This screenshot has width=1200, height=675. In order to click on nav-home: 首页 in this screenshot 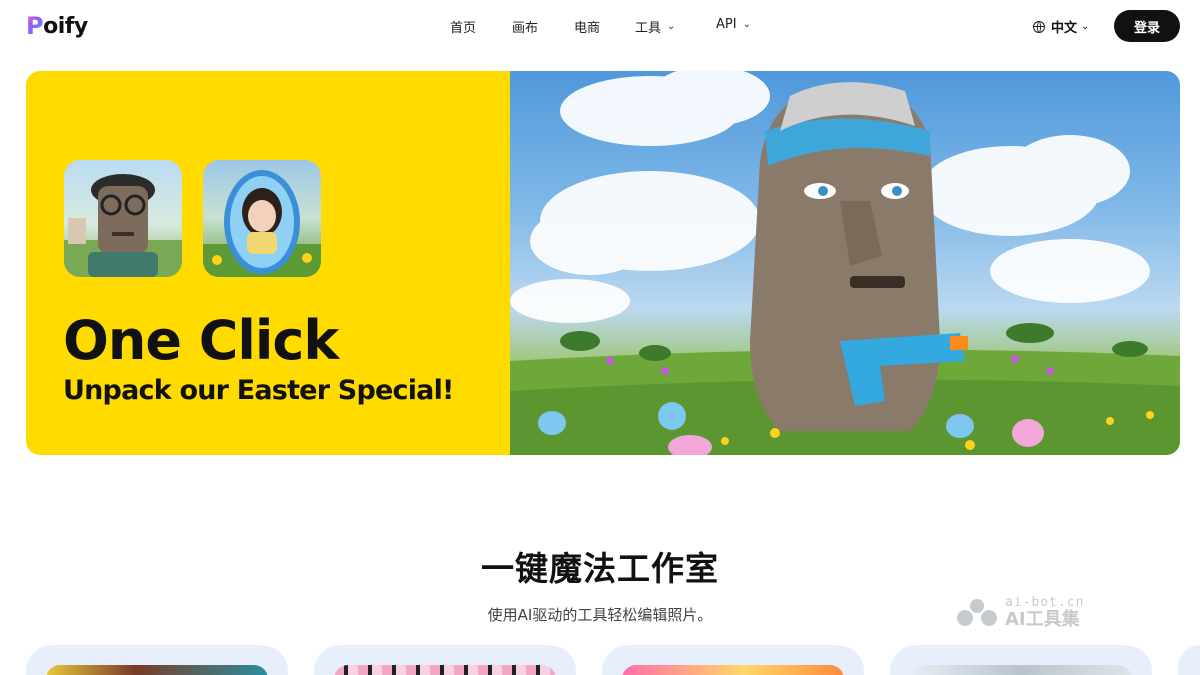, I will do `click(463, 26)`.